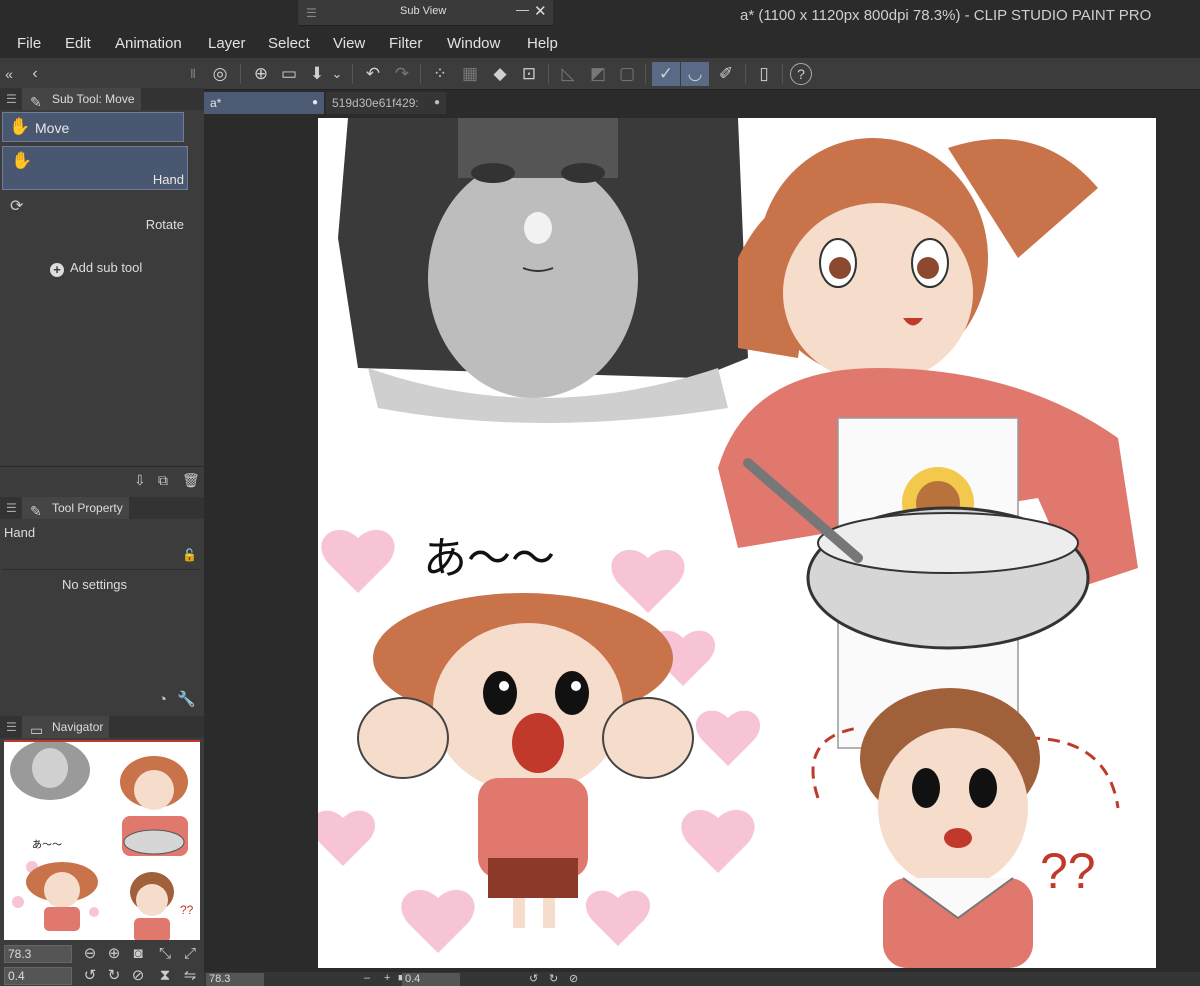 The width and height of the screenshot is (1200, 986). I want to click on clip-studio-icon: ◎, so click(220, 74).